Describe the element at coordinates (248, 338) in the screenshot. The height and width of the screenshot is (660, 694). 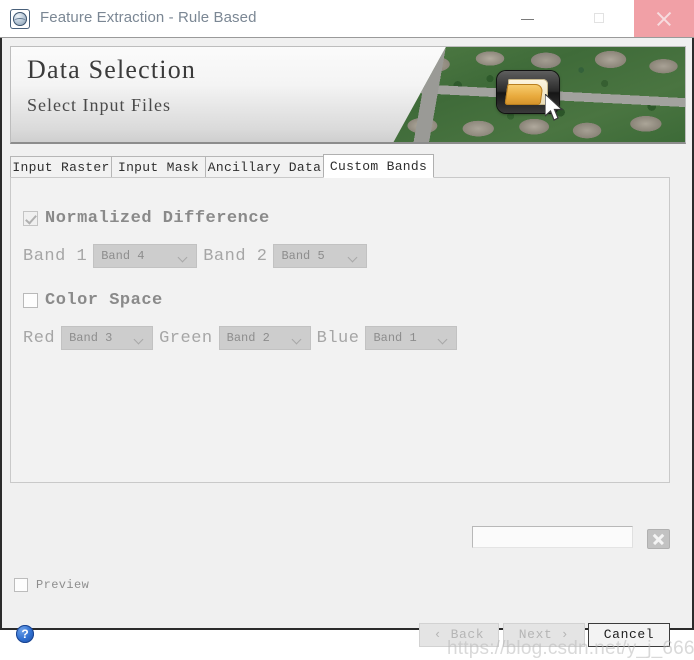
I see `cs-green-value: Band 2` at that location.